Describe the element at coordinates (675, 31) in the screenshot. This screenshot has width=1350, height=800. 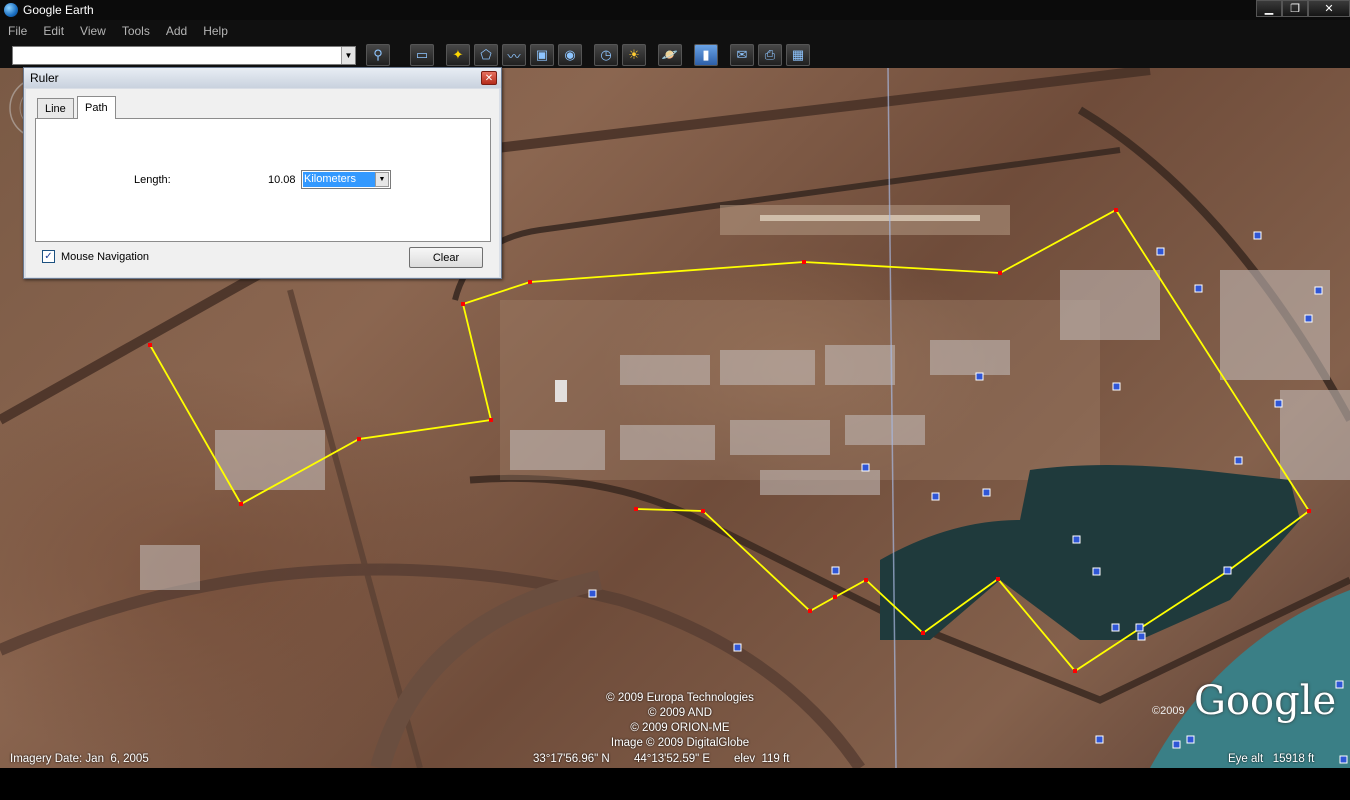
I see `menu-bar: File Edit View Tools Add Help` at that location.